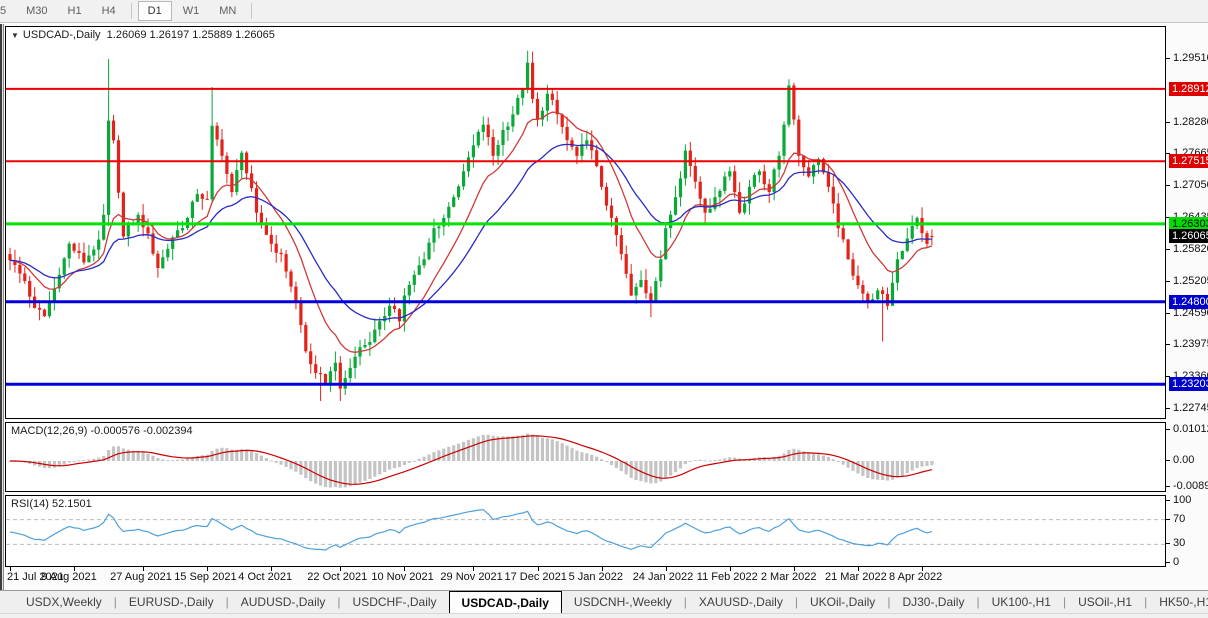 The height and width of the screenshot is (618, 1208). What do you see at coordinates (15, 35) in the screenshot?
I see `dropdown-arrow-icon: ▼` at bounding box center [15, 35].